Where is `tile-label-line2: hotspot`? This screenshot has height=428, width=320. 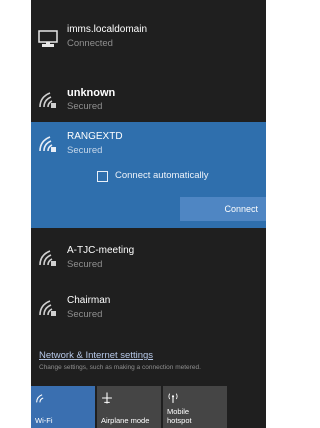 tile-label-line2: hotspot is located at coordinates (179, 420).